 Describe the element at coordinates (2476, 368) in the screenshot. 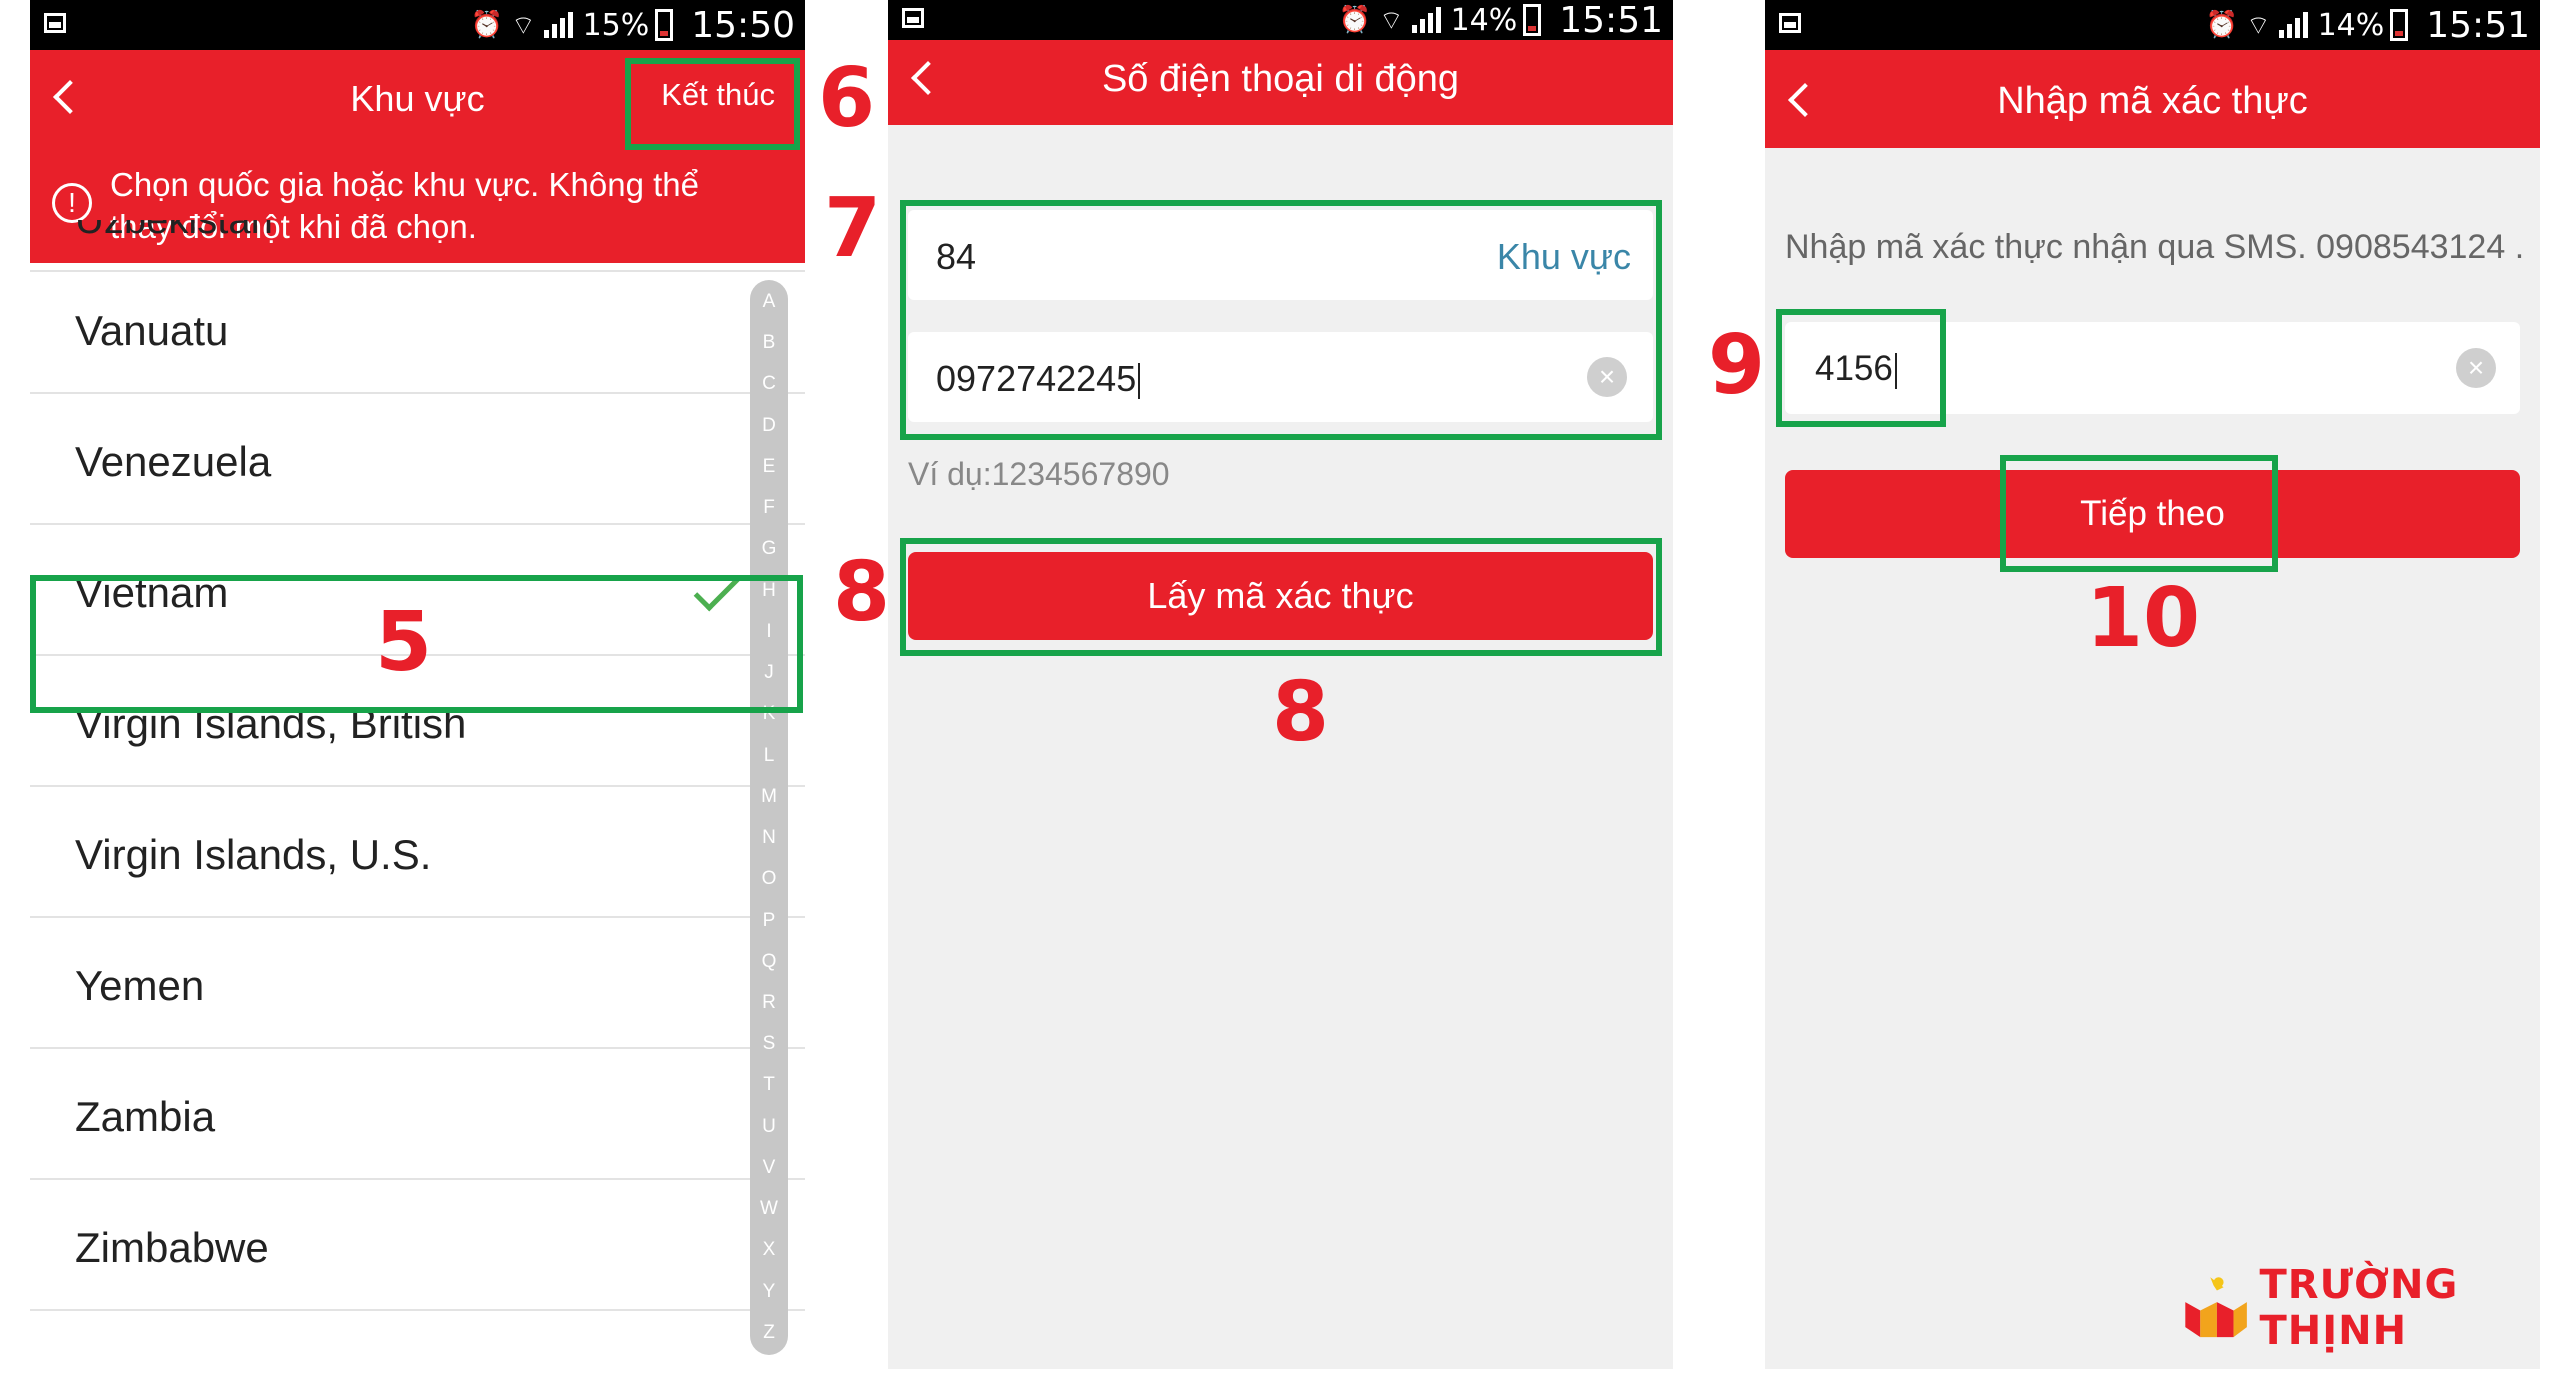

I see `clear-icon: ×` at that location.